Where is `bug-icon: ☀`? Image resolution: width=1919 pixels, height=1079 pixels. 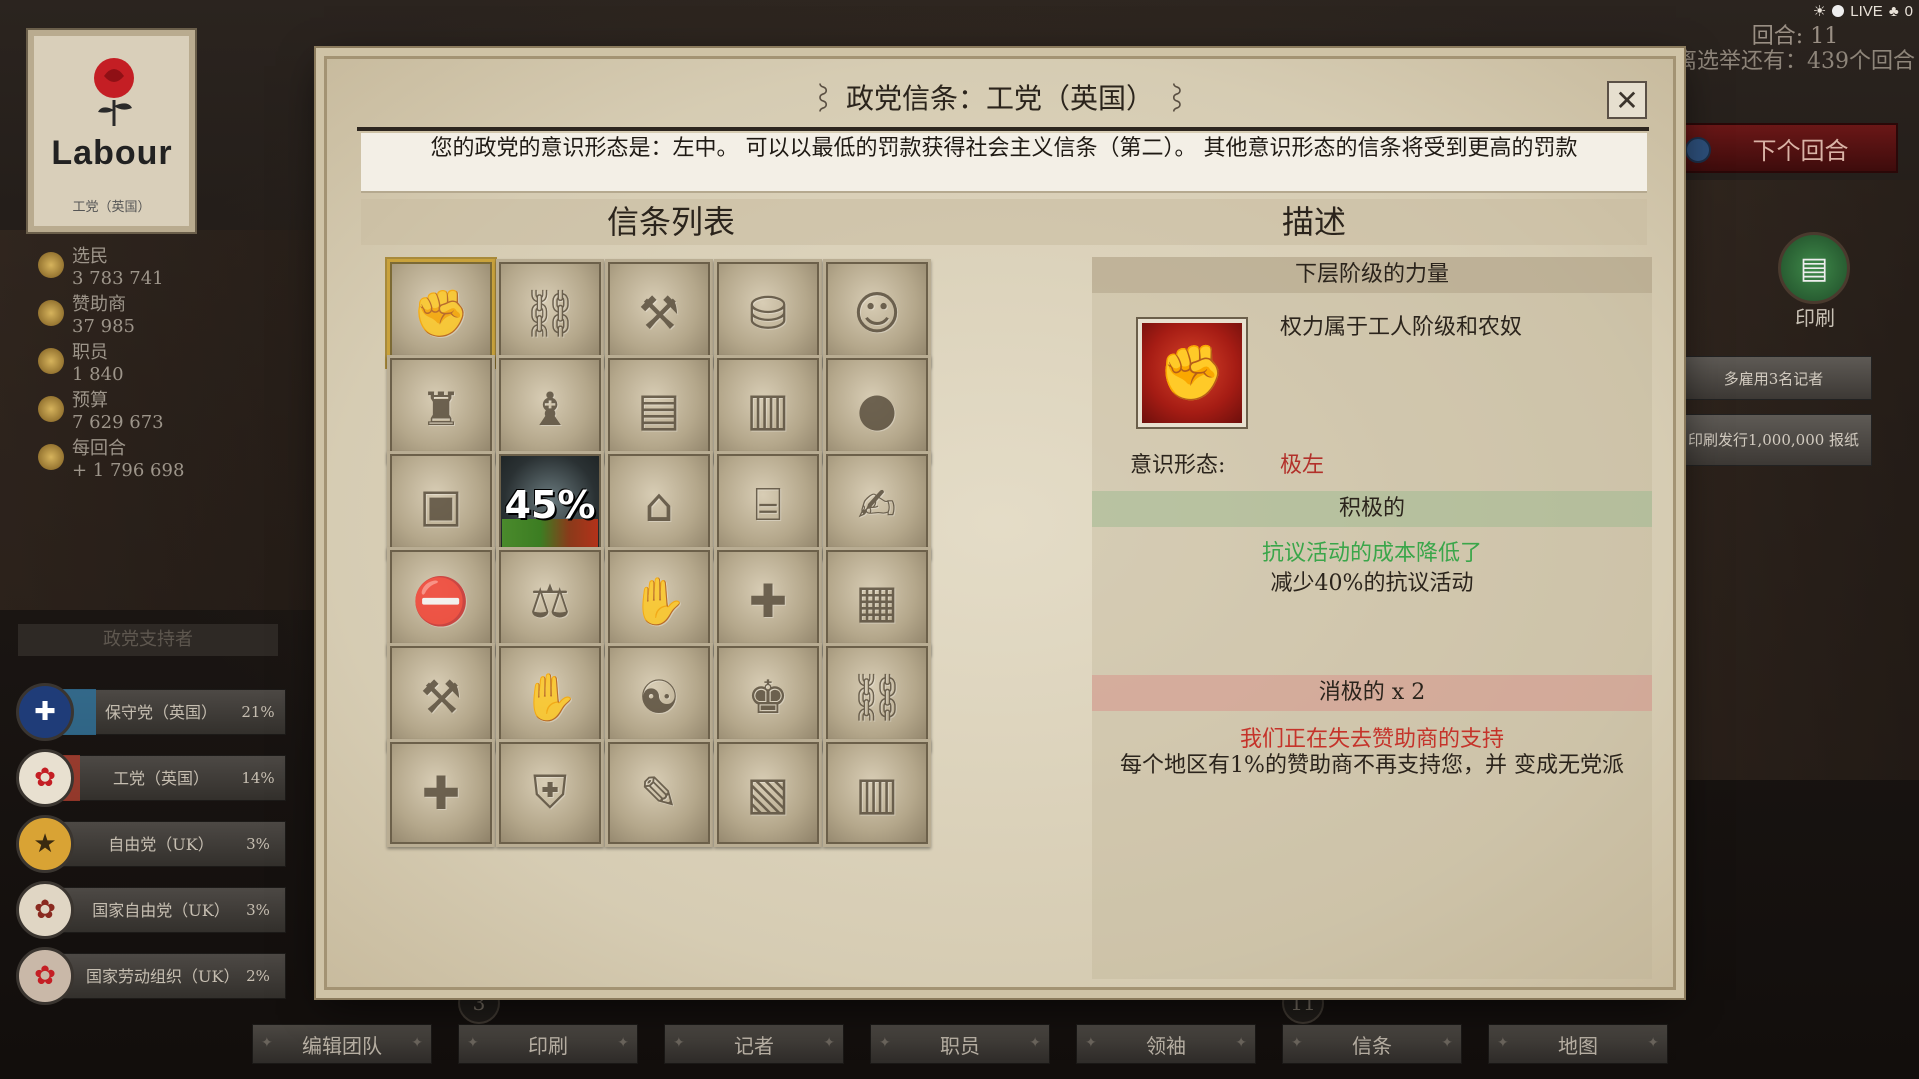 bug-icon: ☀ is located at coordinates (1819, 11).